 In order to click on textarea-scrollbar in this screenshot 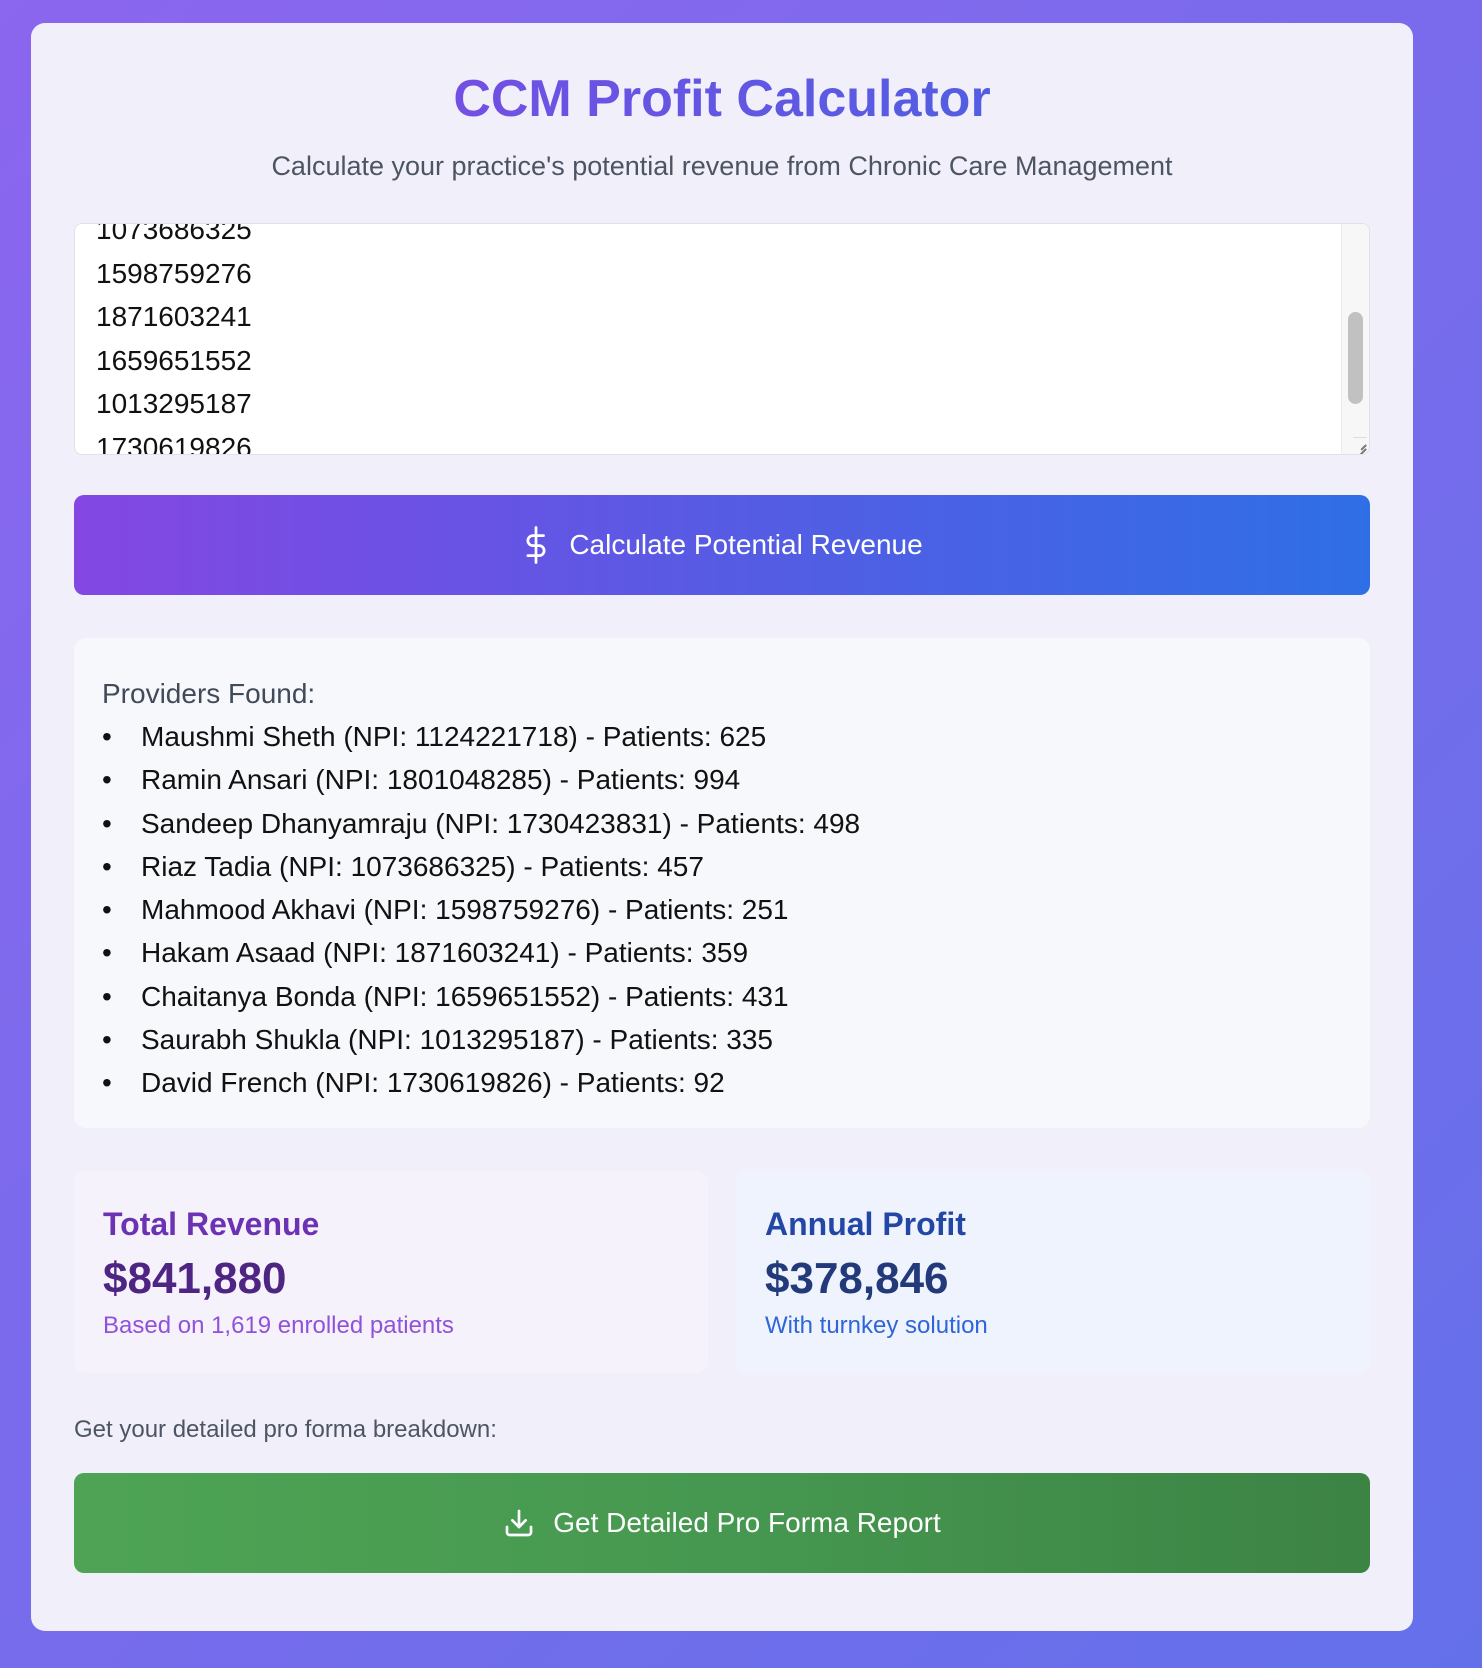, I will do `click(1355, 339)`.